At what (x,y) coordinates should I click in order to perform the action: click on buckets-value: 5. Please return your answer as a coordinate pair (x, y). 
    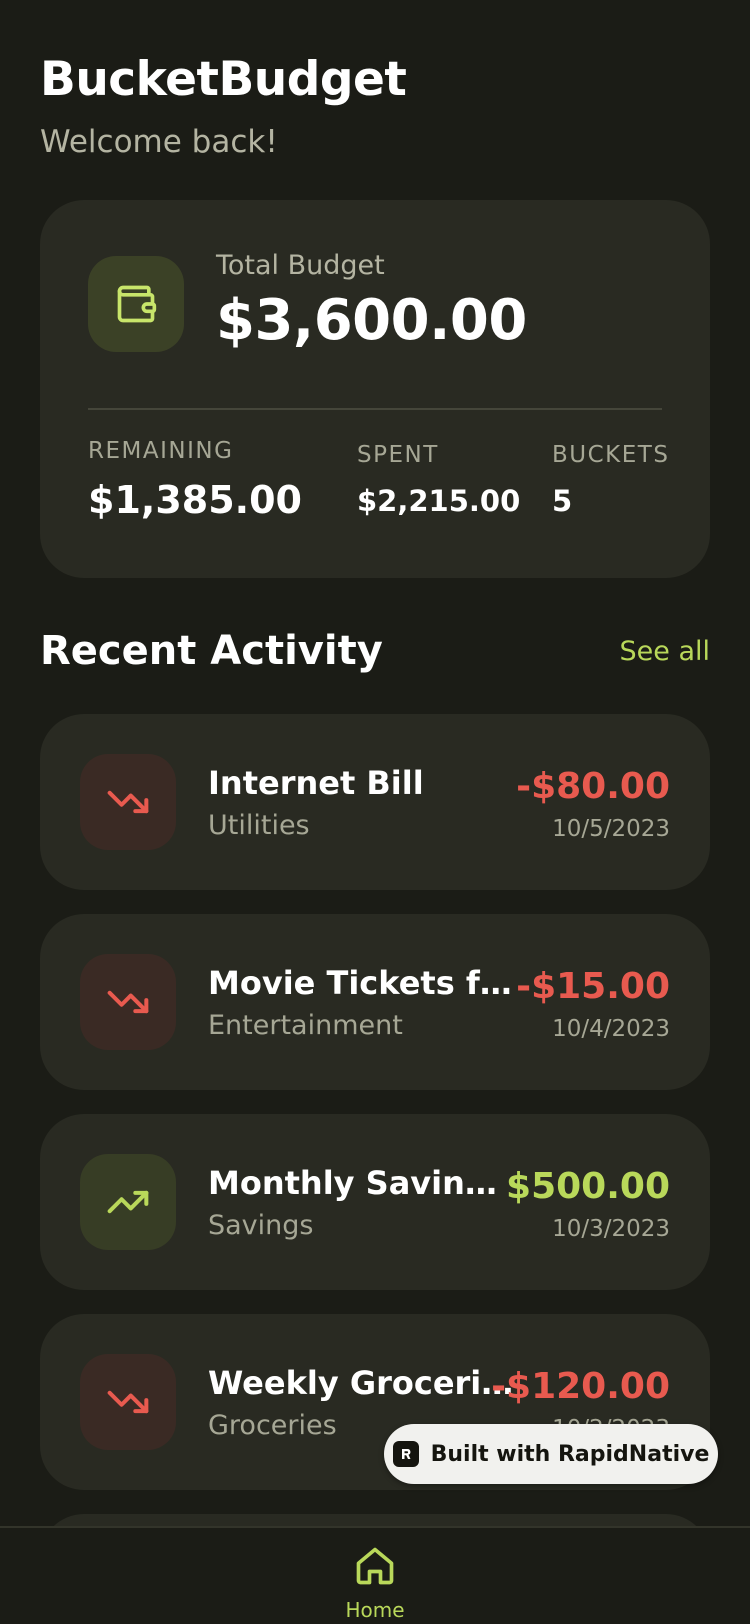
    Looking at the image, I should click on (562, 501).